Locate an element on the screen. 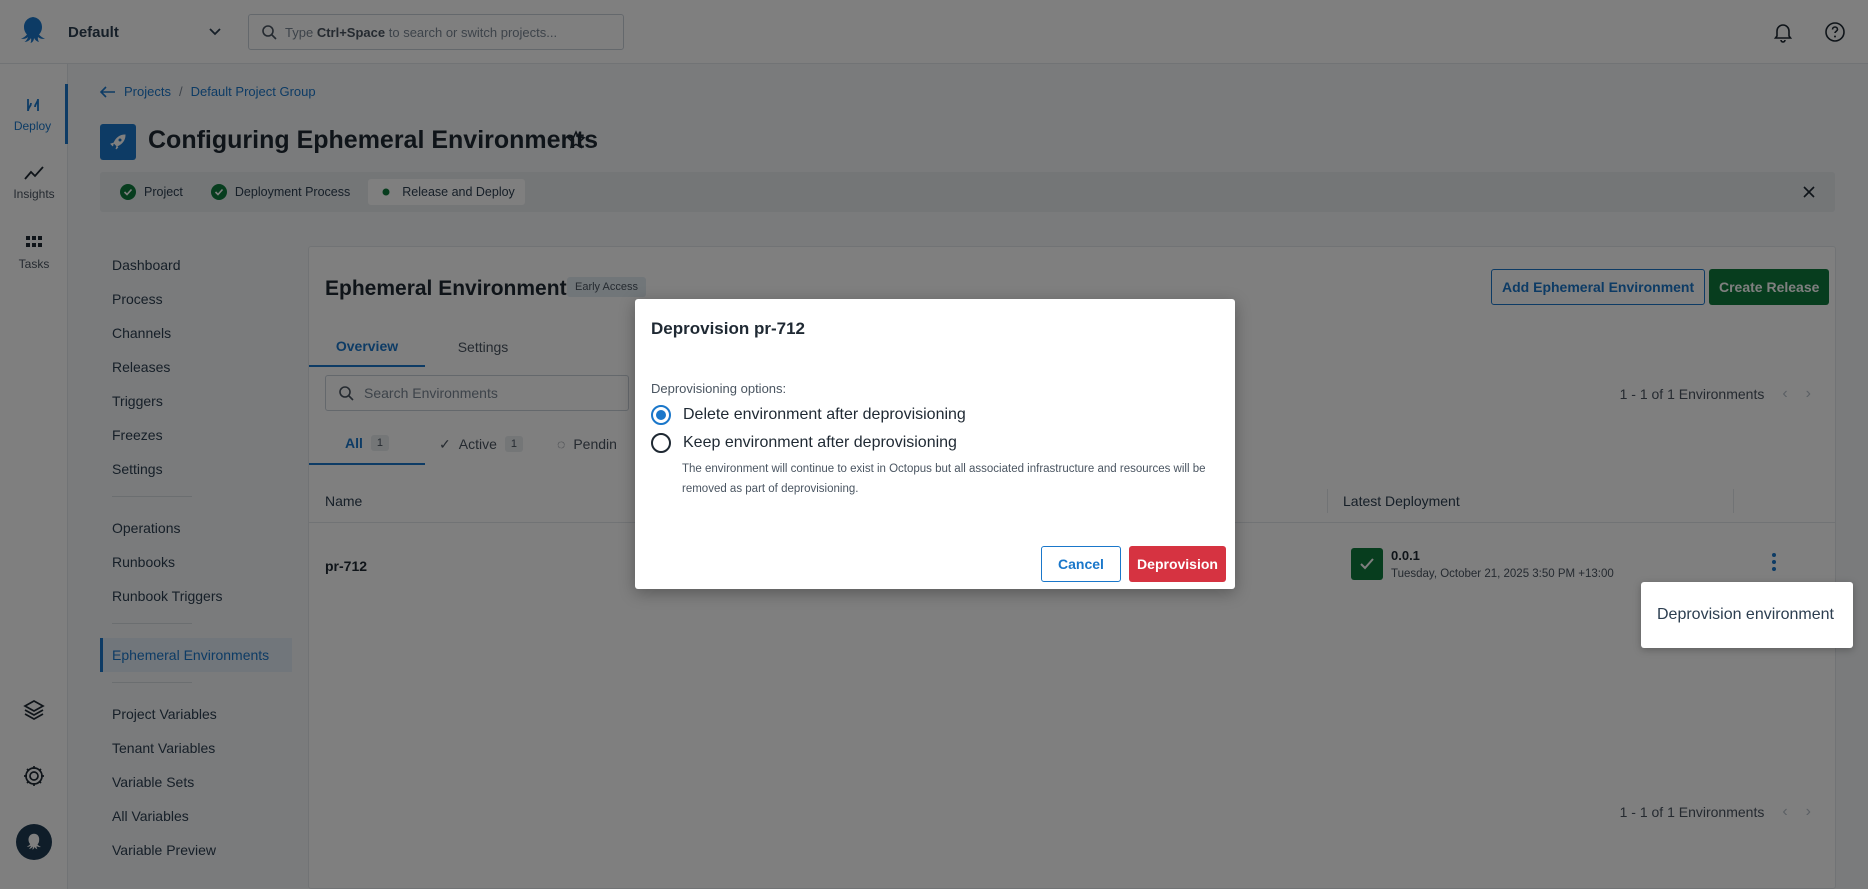 This screenshot has width=1868, height=889. option-delete-environment: Delete environment after deprovisioning is located at coordinates (808, 415).